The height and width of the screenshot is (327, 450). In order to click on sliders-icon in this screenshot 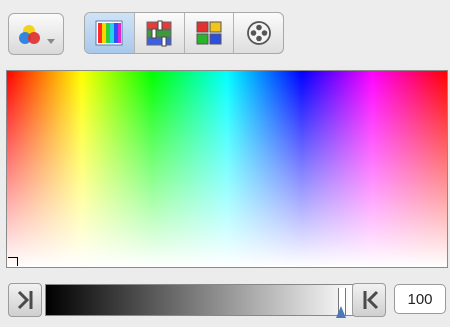, I will do `click(159, 33)`.